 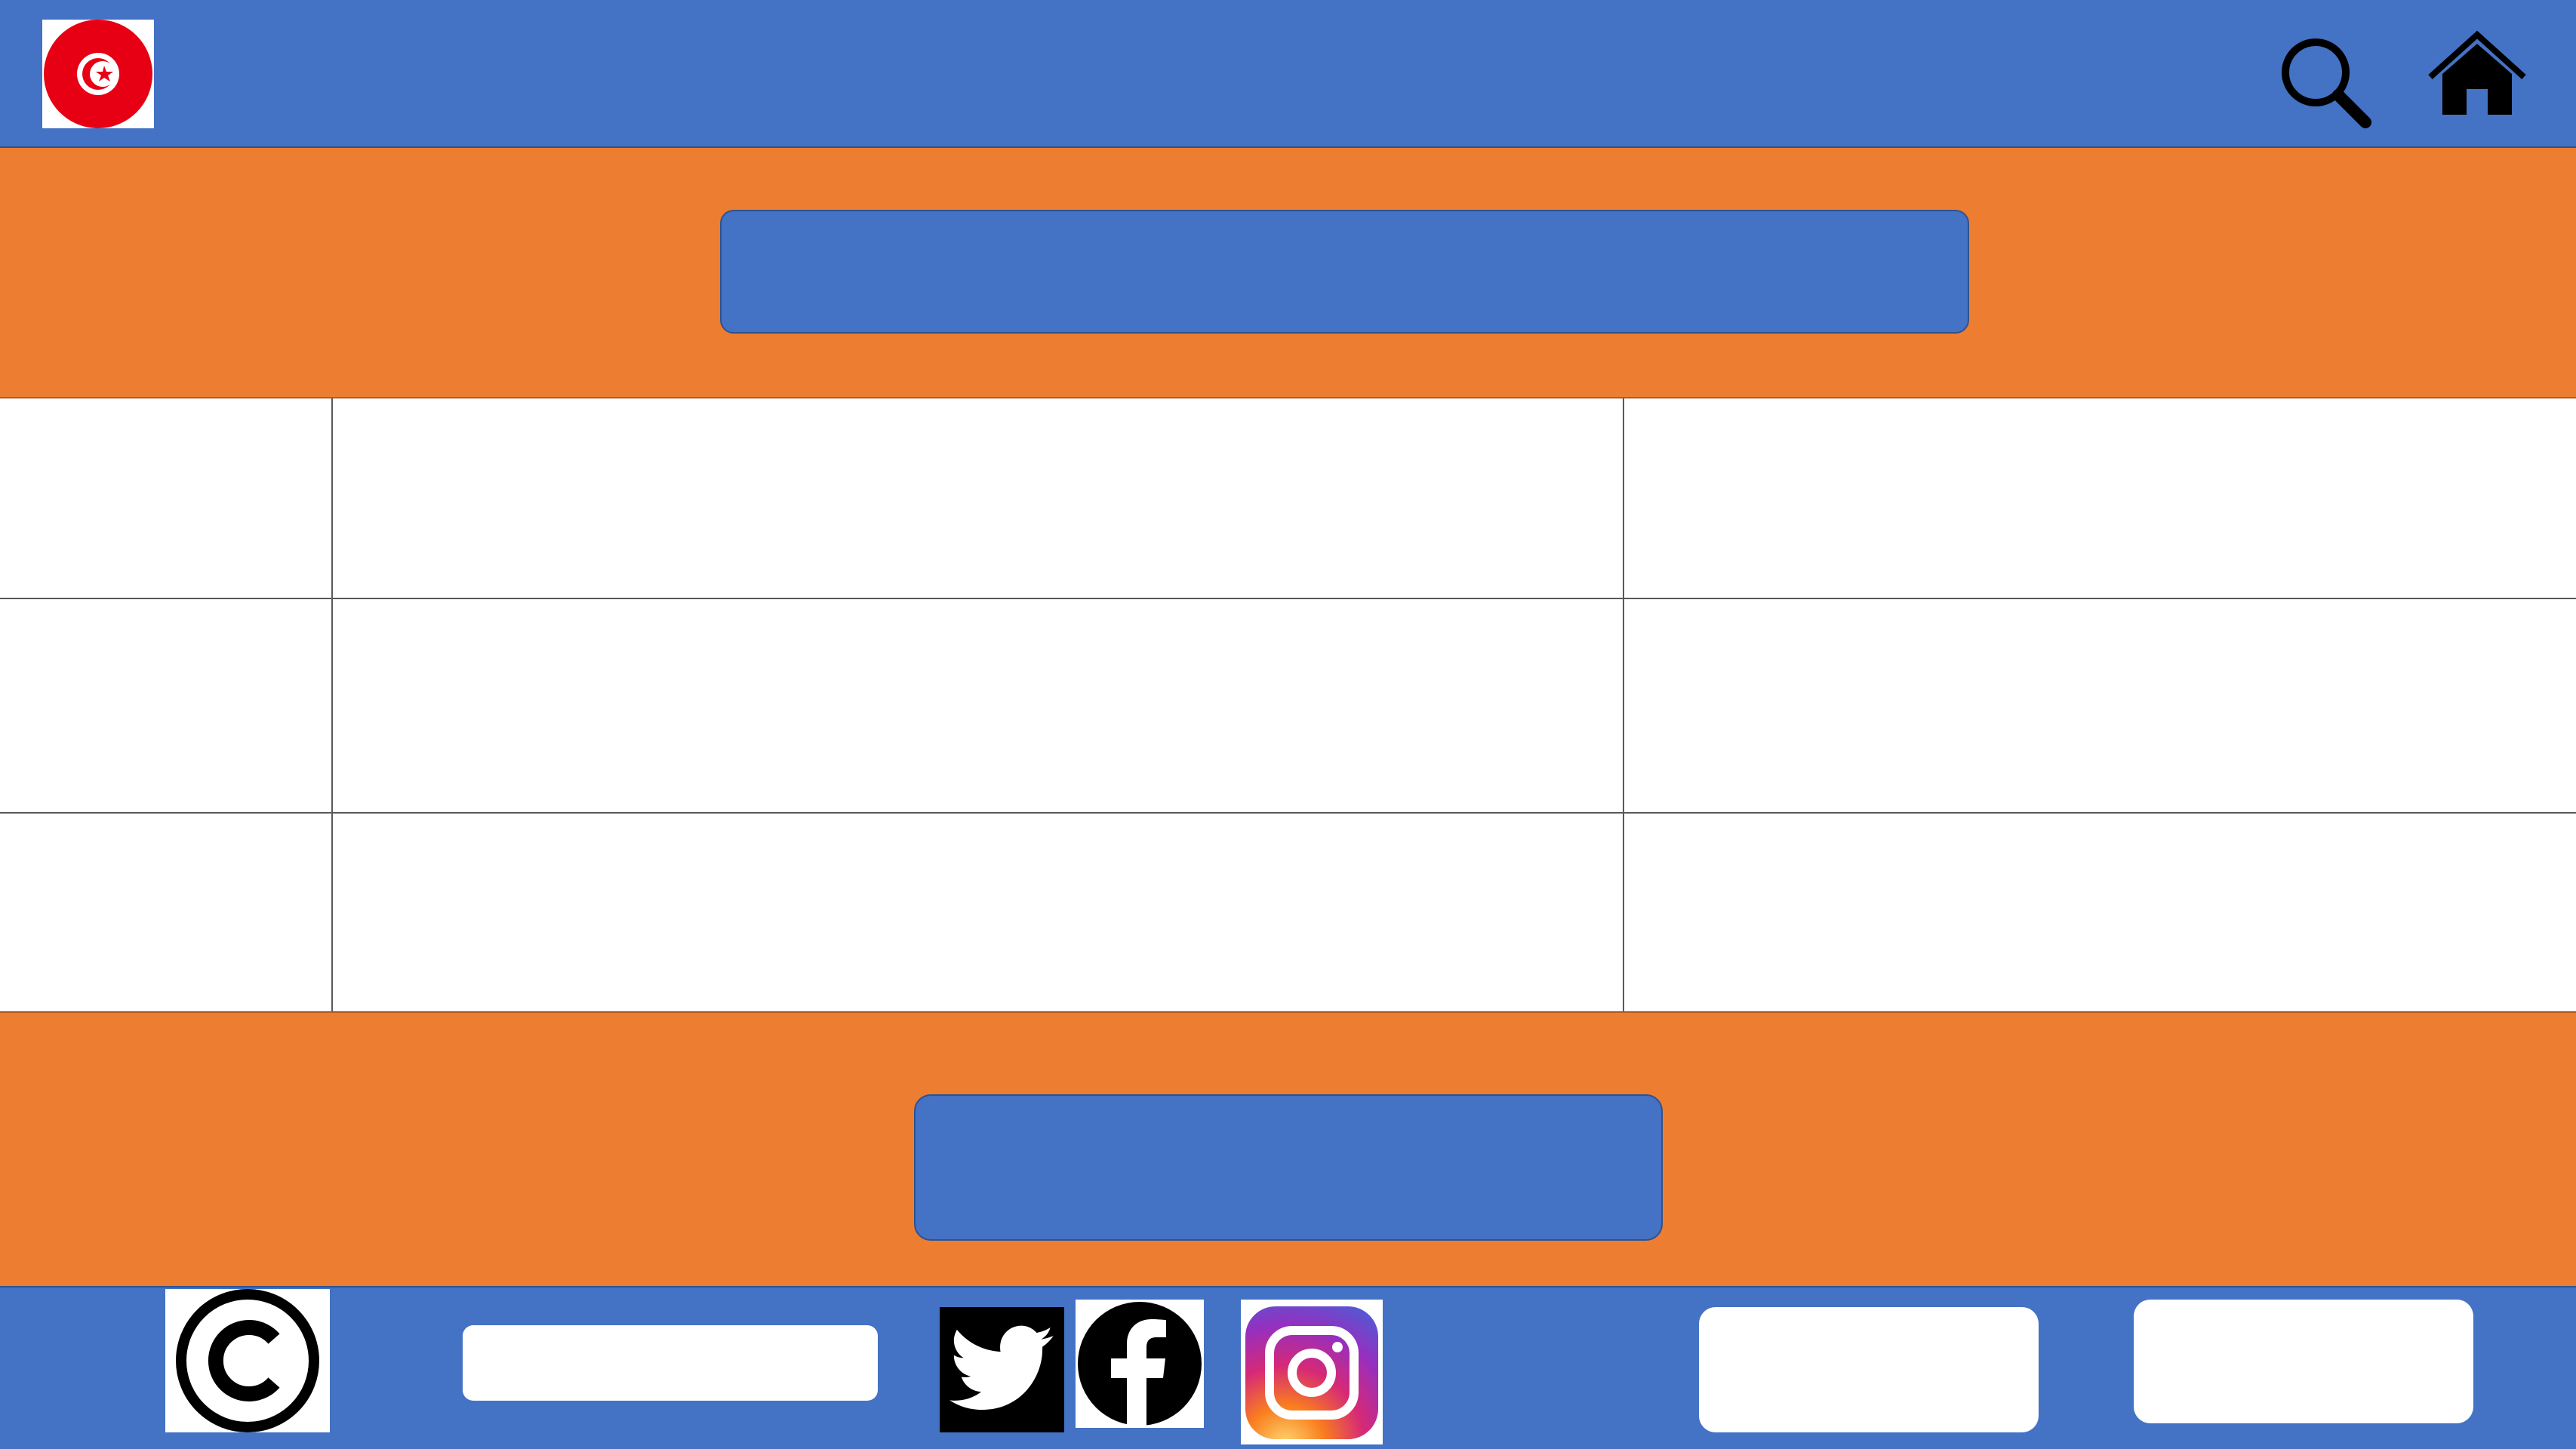 I want to click on search-icon, so click(x=2325, y=82).